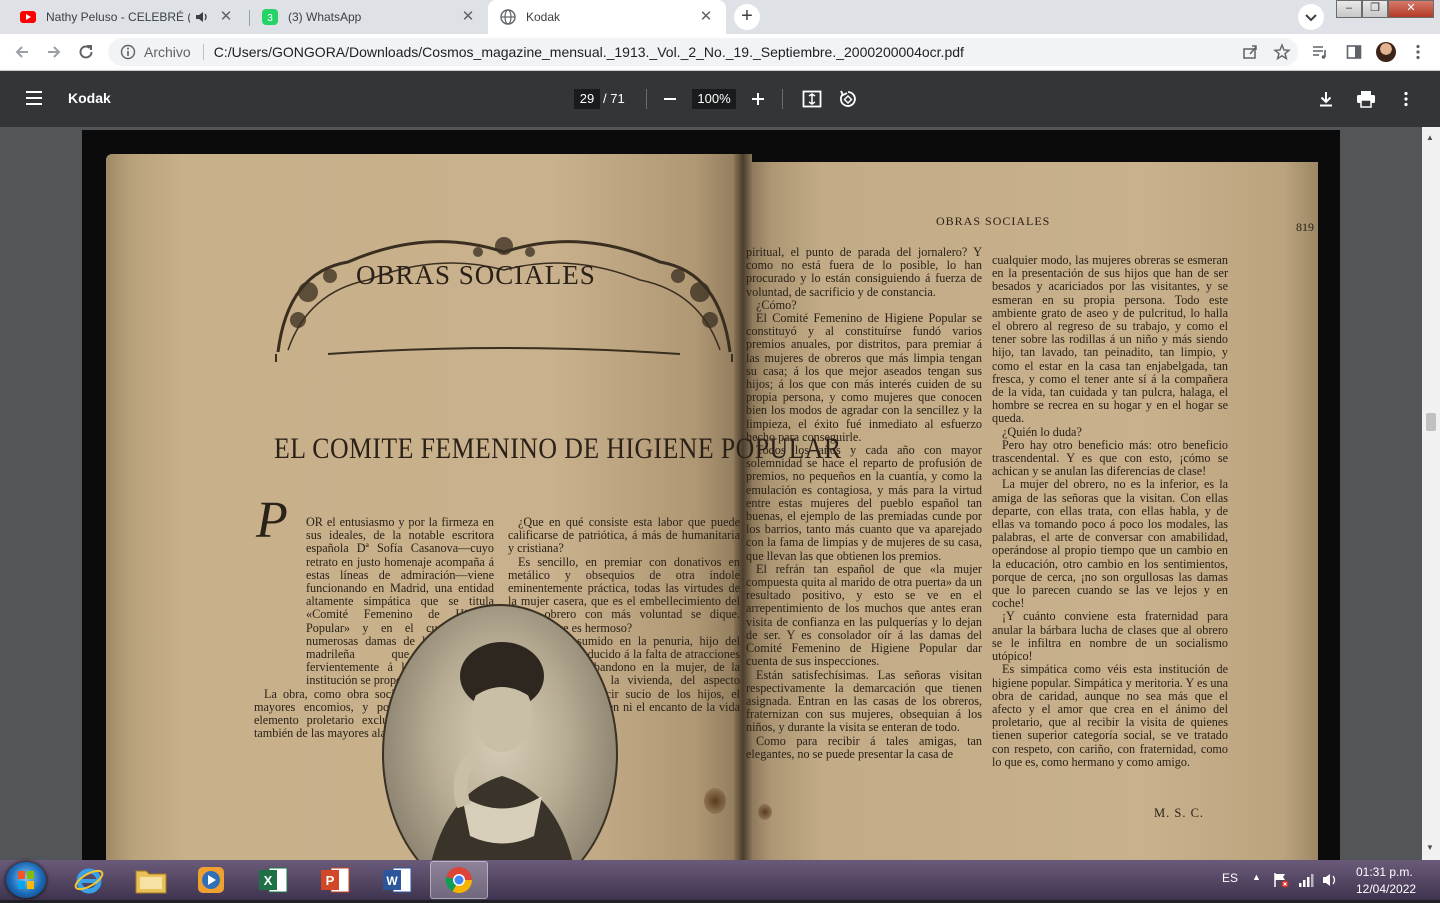  I want to click on reading-list-button, so click(1320, 52).